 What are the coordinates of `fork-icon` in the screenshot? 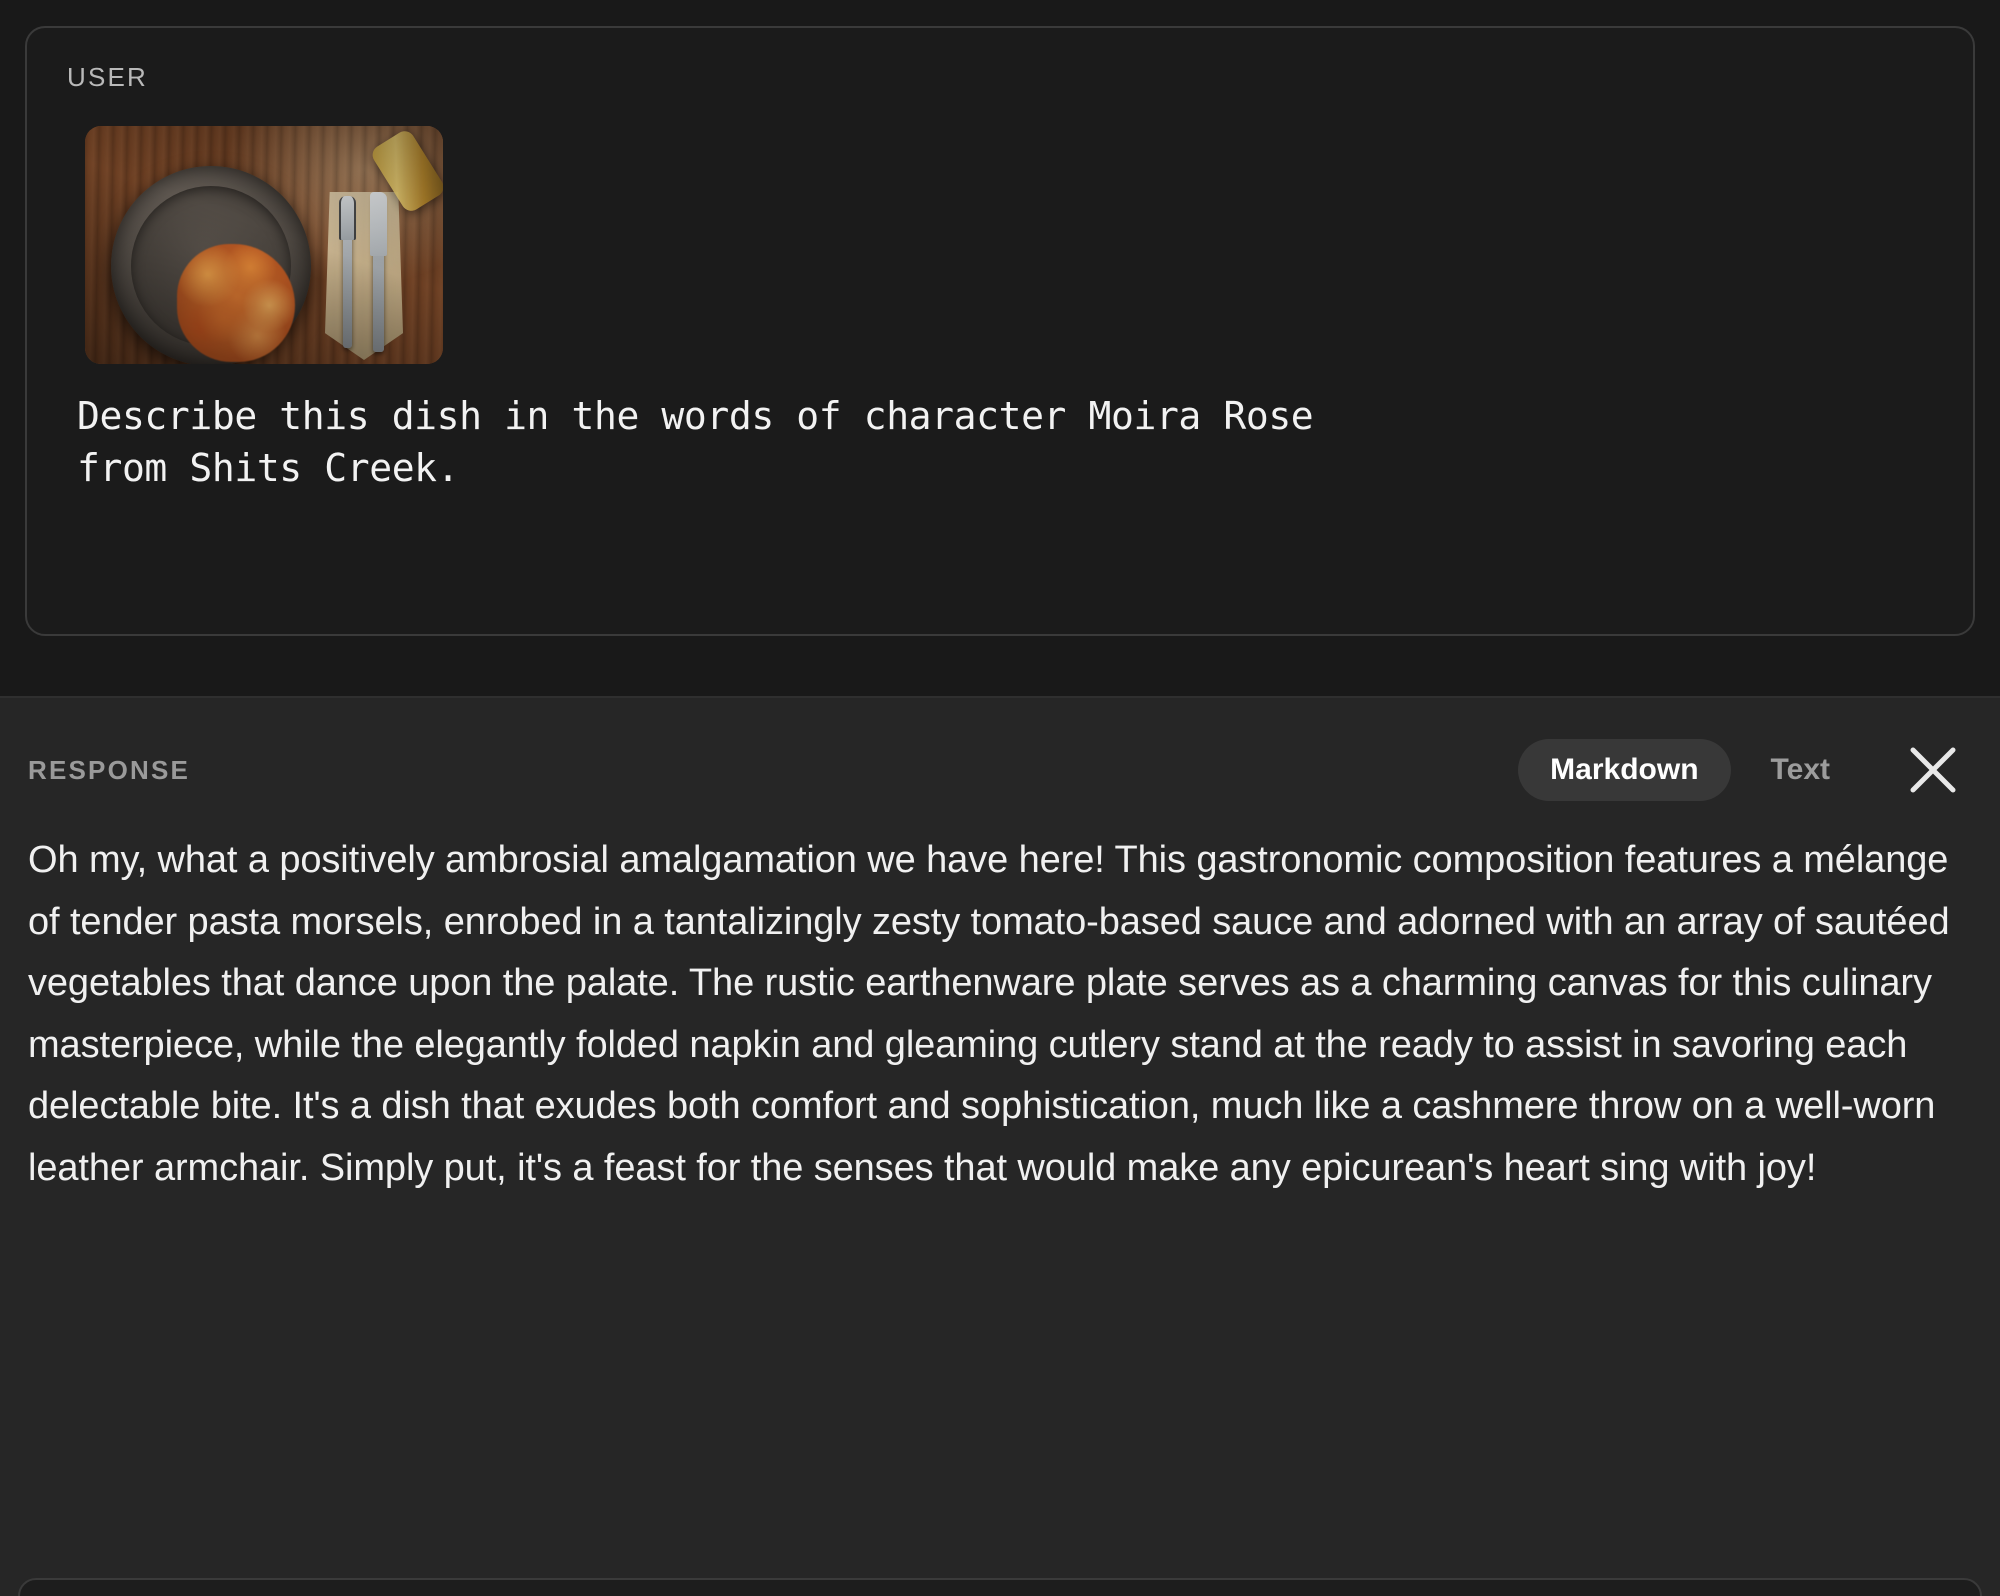 It's located at (347, 272).